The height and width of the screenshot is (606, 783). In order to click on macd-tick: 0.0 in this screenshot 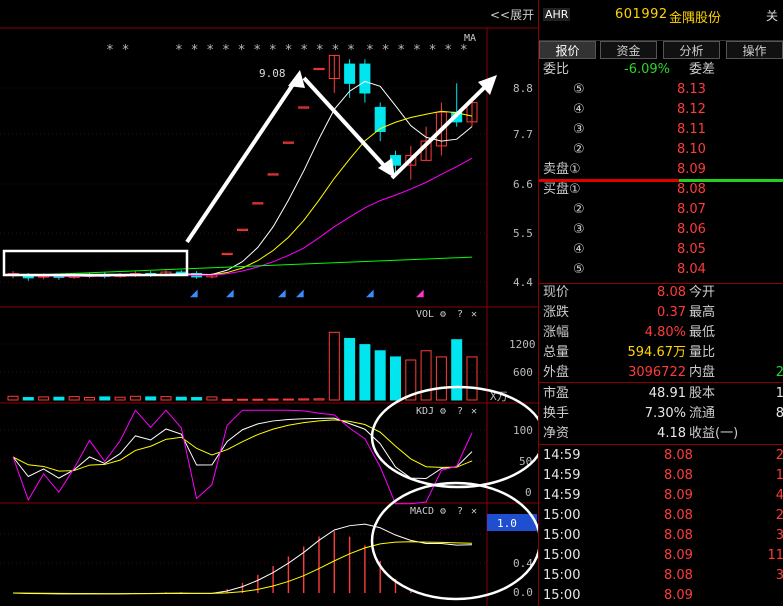, I will do `click(523, 592)`.